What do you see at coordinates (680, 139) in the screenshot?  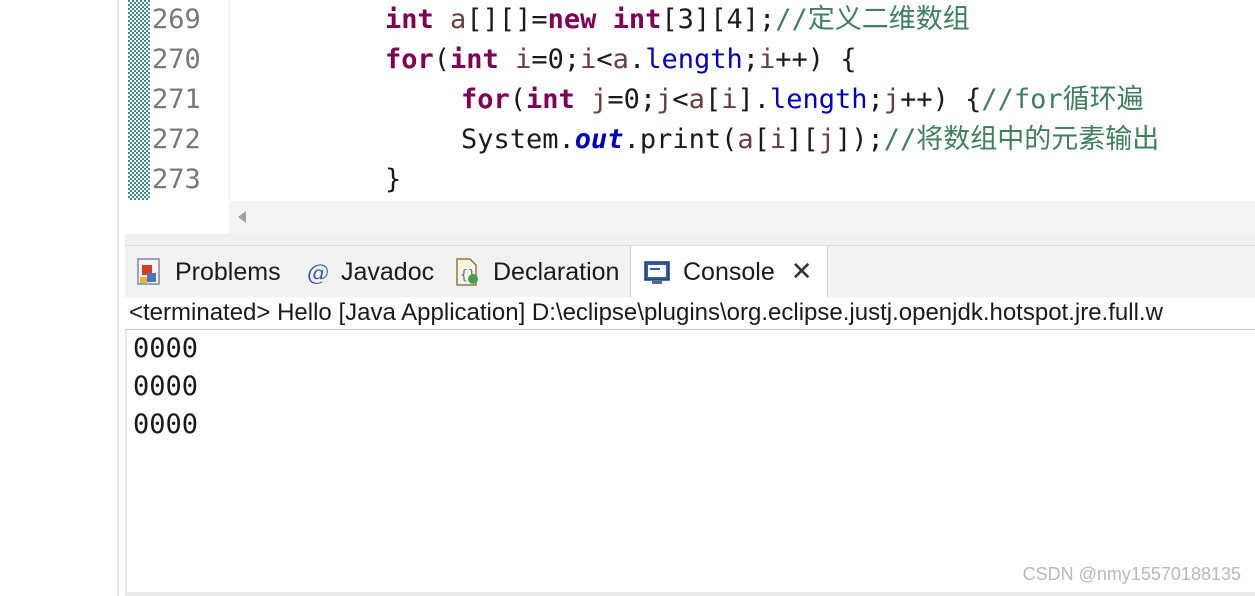 I see `code-token: .print(` at bounding box center [680, 139].